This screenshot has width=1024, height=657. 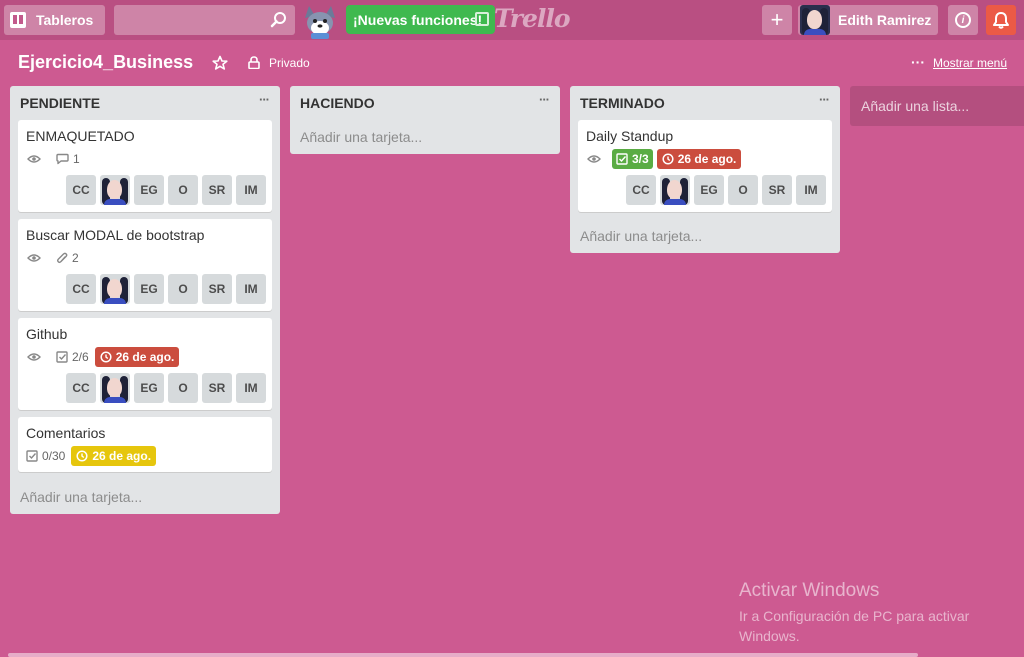 I want to click on new-features-button: ¡Nuevas funciones!, so click(x=420, y=19).